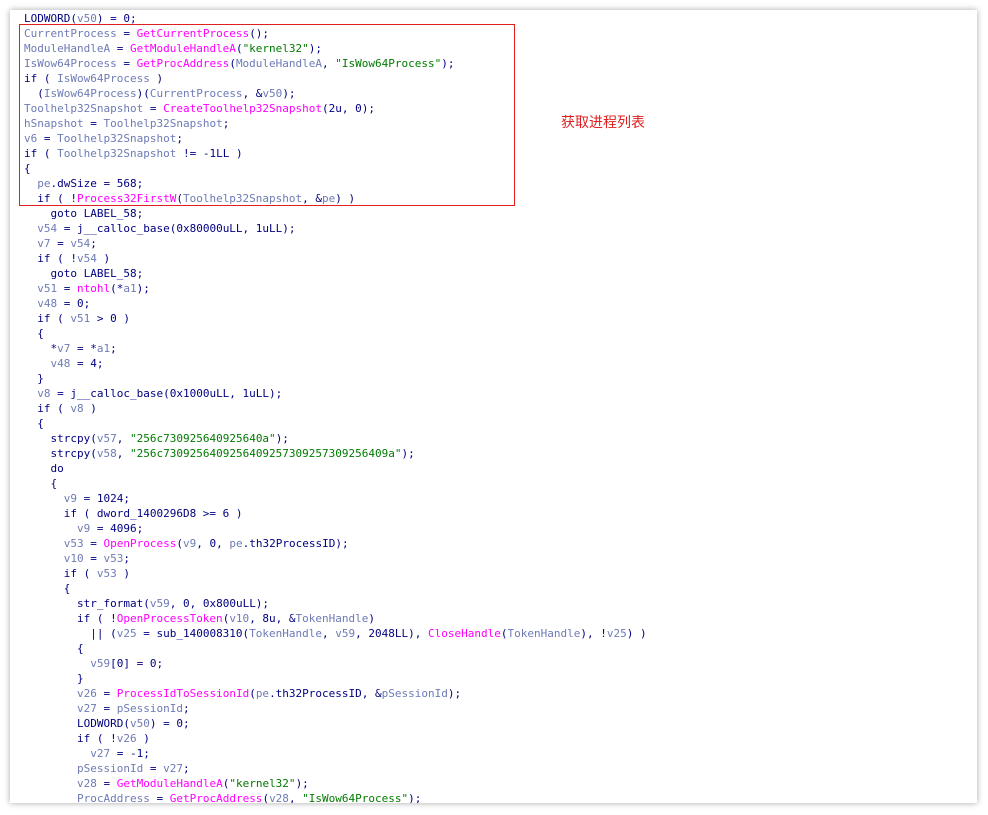 The height and width of the screenshot is (815, 988). I want to click on code-token: v28, so click(279, 797).